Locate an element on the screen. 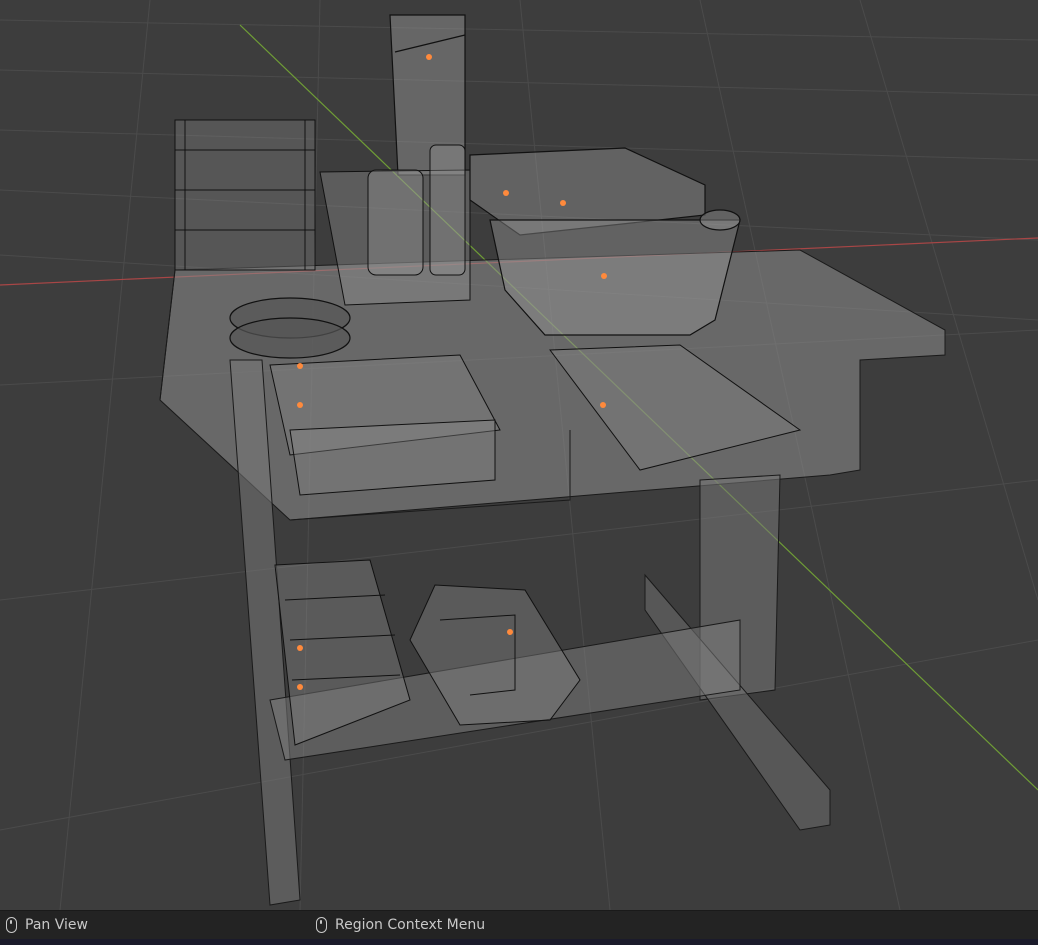 The width and height of the screenshot is (1038, 945). status-hint-context: Region Context Menu is located at coordinates (400, 925).